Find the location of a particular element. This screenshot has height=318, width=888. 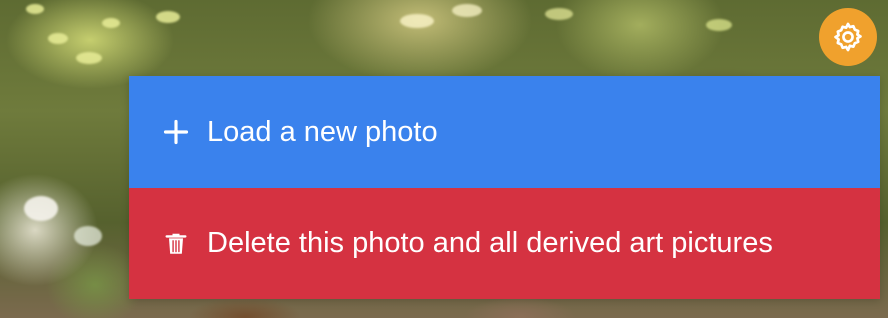

settings-button is located at coordinates (848, 37).